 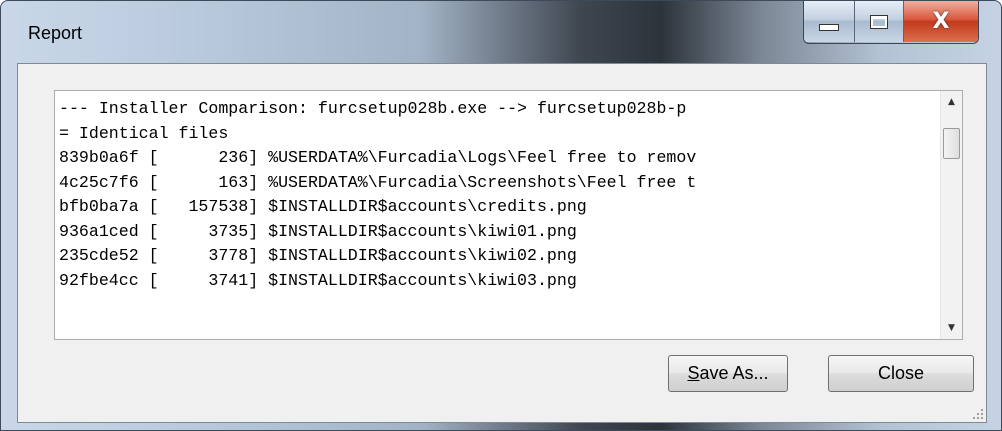 I want to click on minimize-icon, so click(x=829, y=27).